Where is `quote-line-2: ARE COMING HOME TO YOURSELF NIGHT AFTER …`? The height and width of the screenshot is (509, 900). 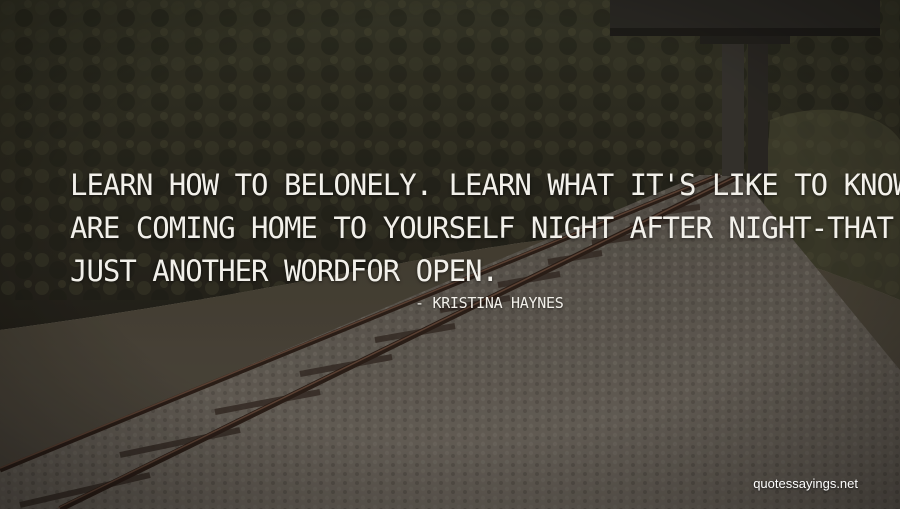
quote-line-2: ARE COMING HOME TO YOURSELF NIGHT AFTER … is located at coordinates (485, 228).